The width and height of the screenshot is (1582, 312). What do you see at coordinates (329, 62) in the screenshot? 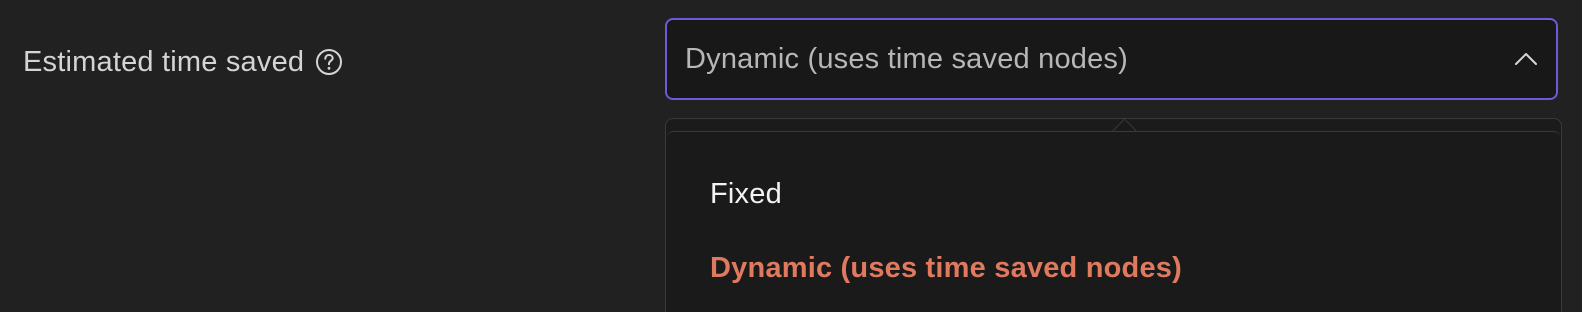
I see `question-circle-icon` at bounding box center [329, 62].